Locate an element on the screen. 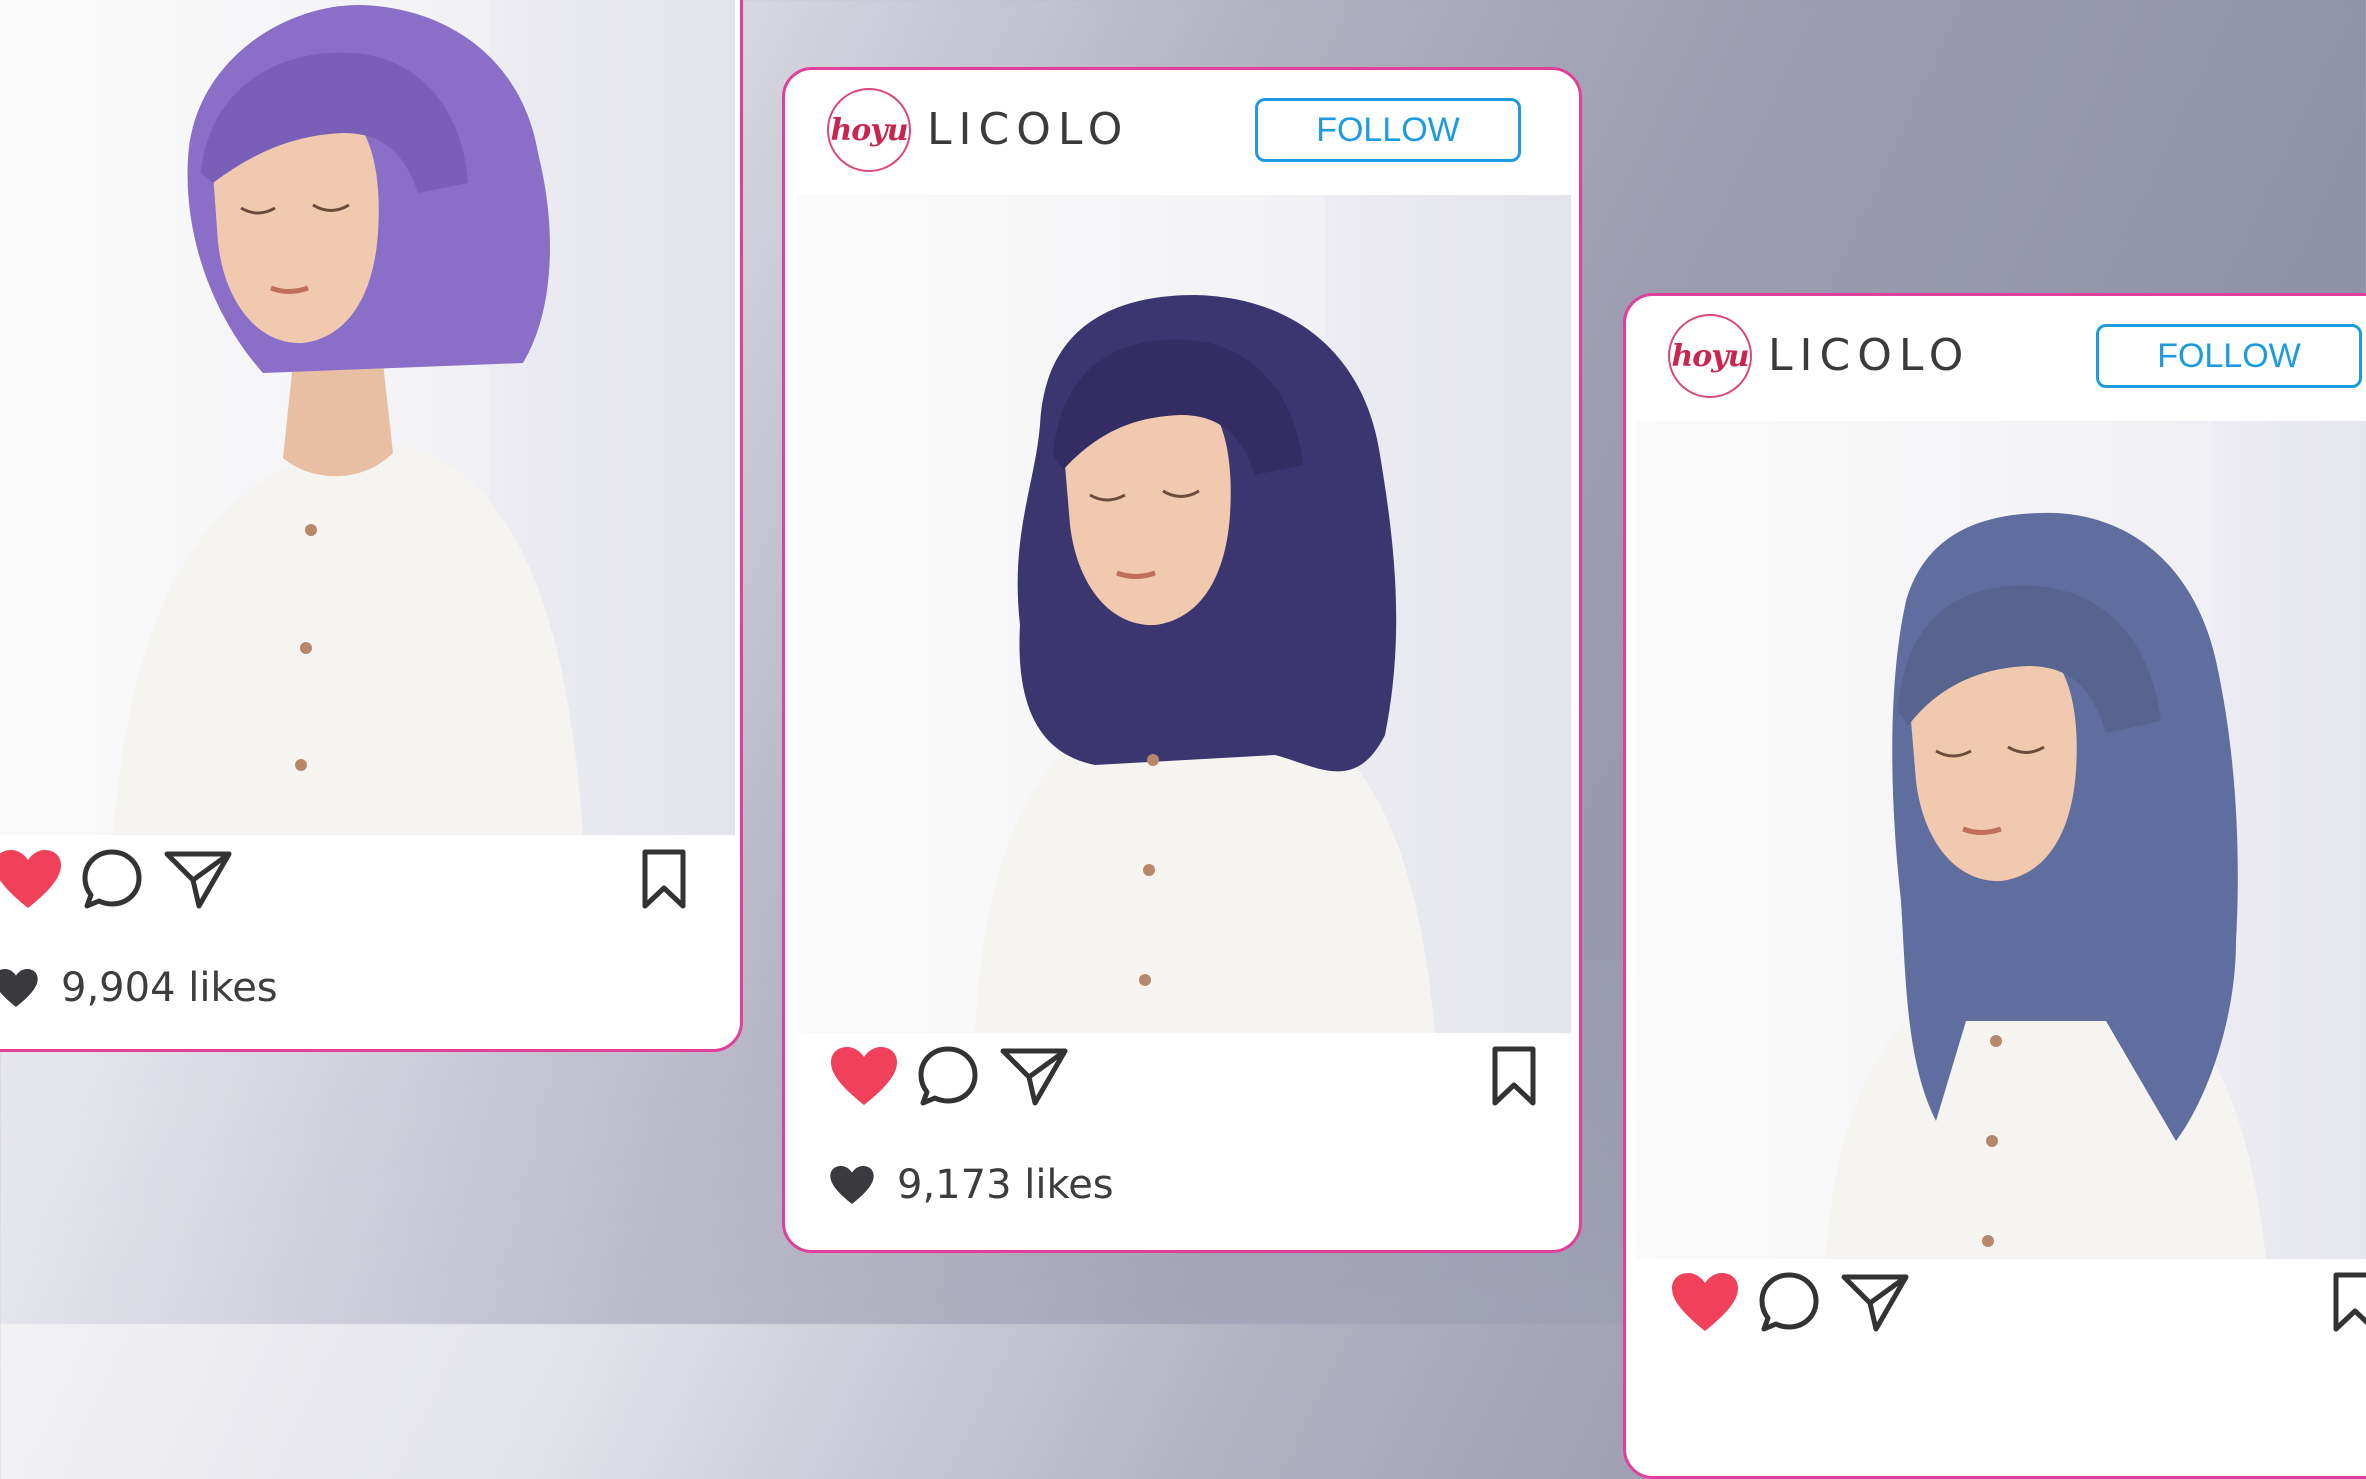 The width and height of the screenshot is (2366, 1479). likes-row: 9,904 likes is located at coordinates (139, 988).